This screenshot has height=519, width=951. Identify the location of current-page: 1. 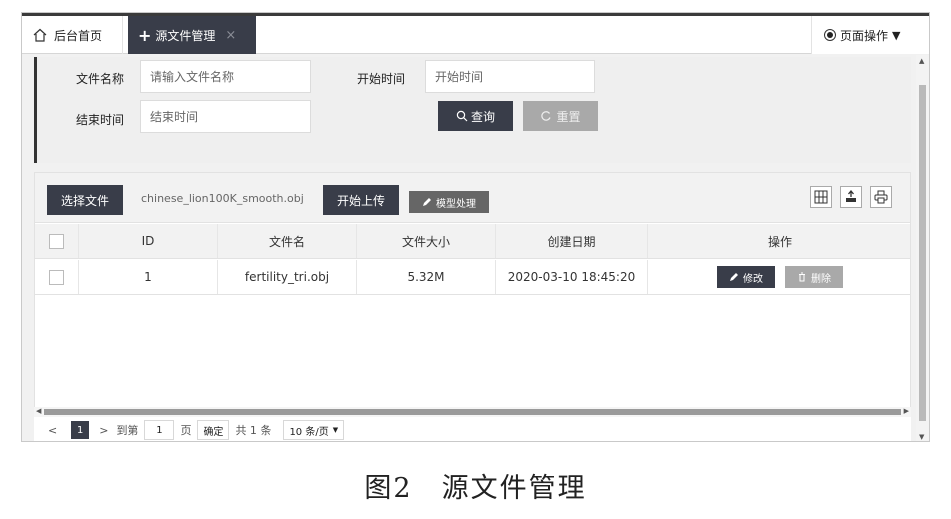
(80, 430).